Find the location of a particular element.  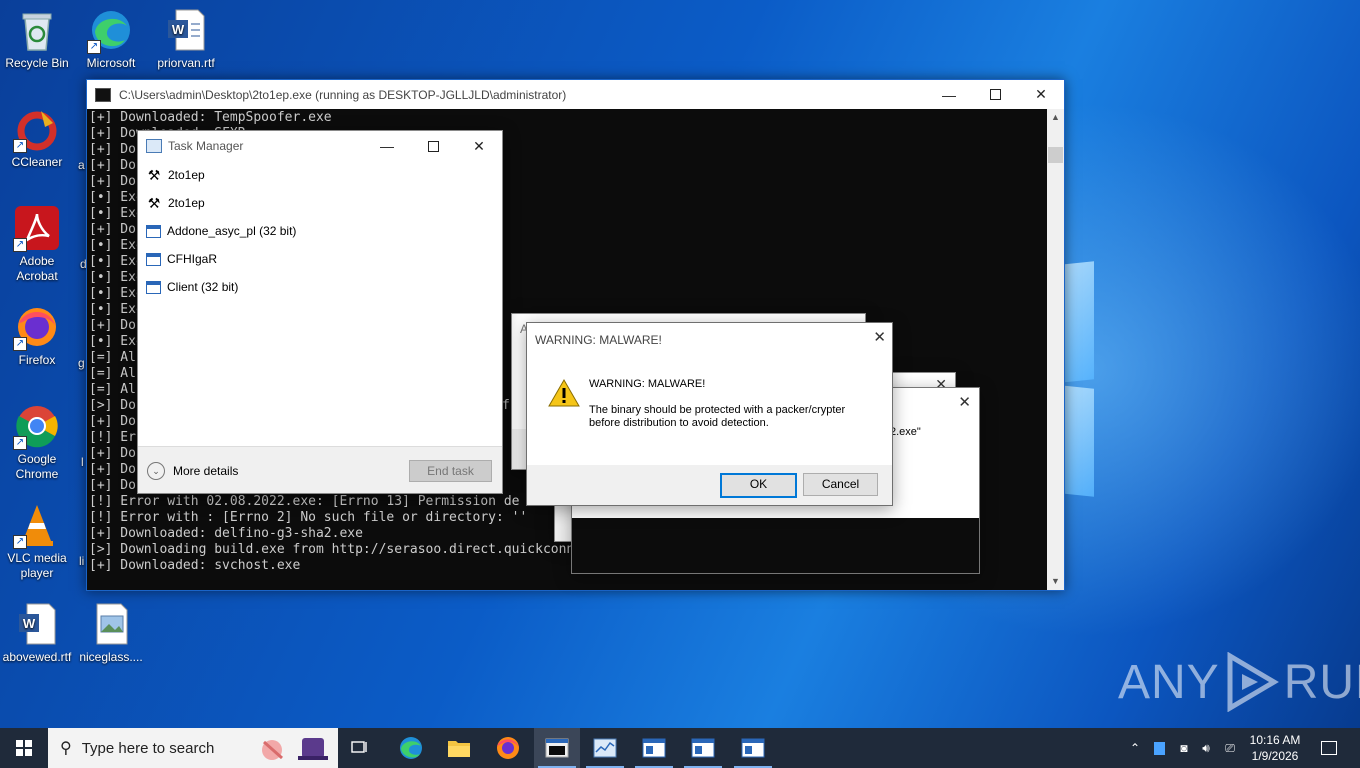

more-details-toggle: ⌄ More details is located at coordinates (192, 471).